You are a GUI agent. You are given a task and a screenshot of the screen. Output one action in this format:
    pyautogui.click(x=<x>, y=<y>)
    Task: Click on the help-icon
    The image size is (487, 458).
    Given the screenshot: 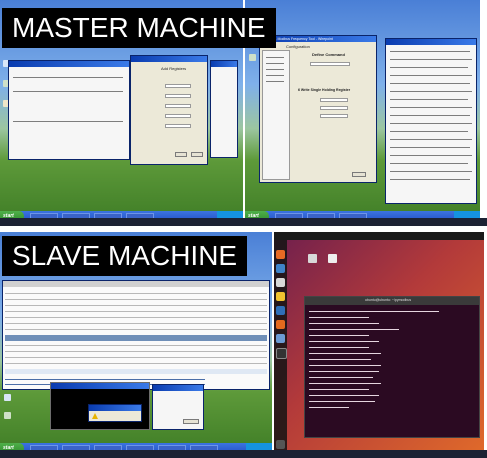 What is the action you would take?
    pyautogui.click(x=280, y=338)
    